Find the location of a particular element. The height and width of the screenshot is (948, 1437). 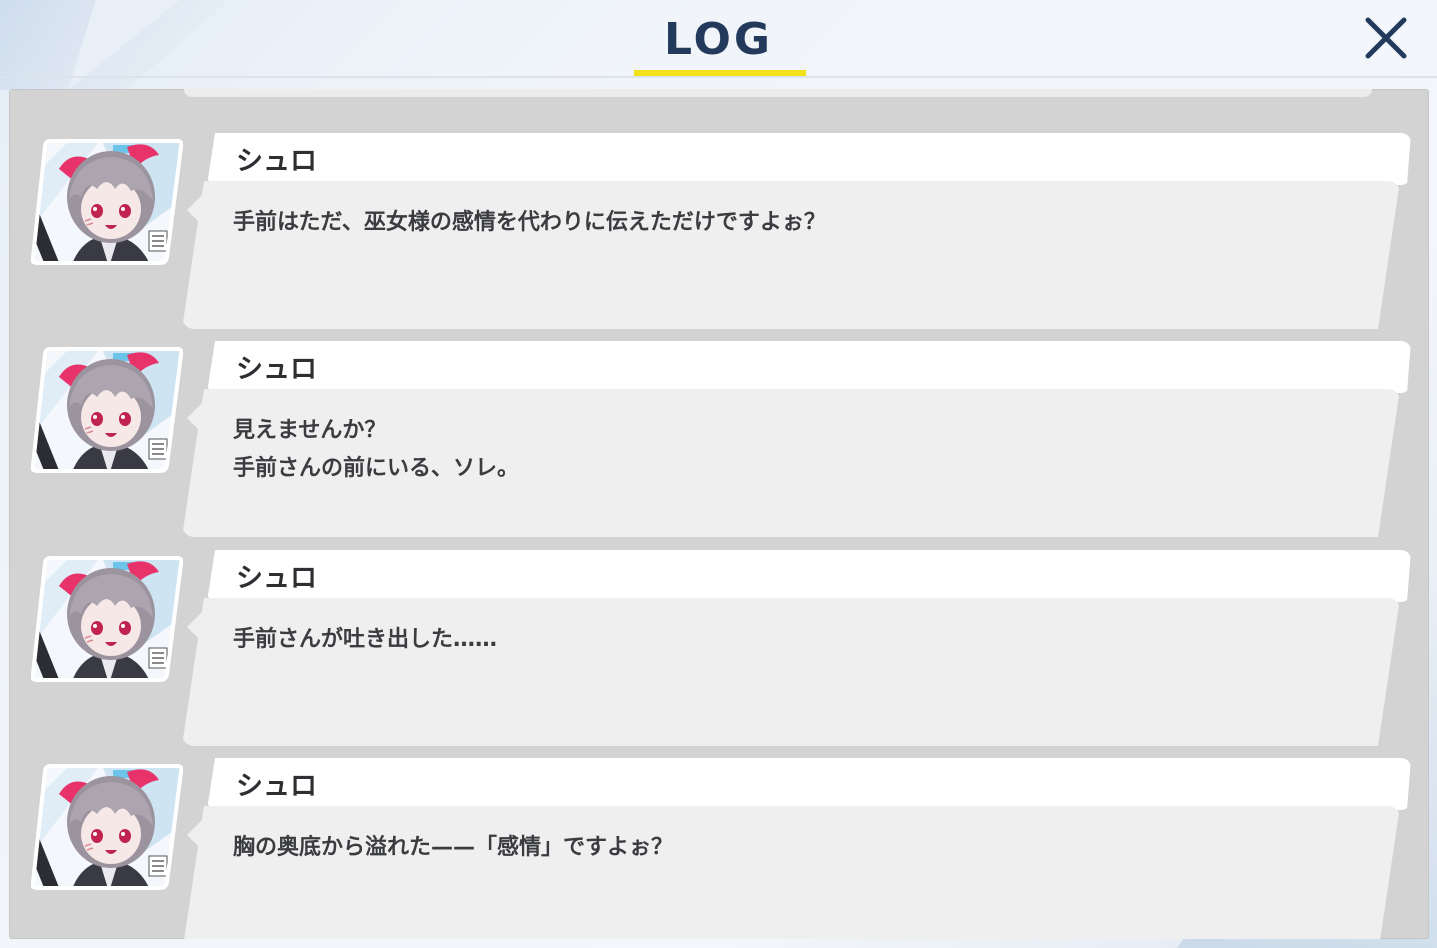

dialogue-text: 手前はただ、巫女様の感情を代わりに伝えただけですよぉ？ is located at coordinates (529, 222).